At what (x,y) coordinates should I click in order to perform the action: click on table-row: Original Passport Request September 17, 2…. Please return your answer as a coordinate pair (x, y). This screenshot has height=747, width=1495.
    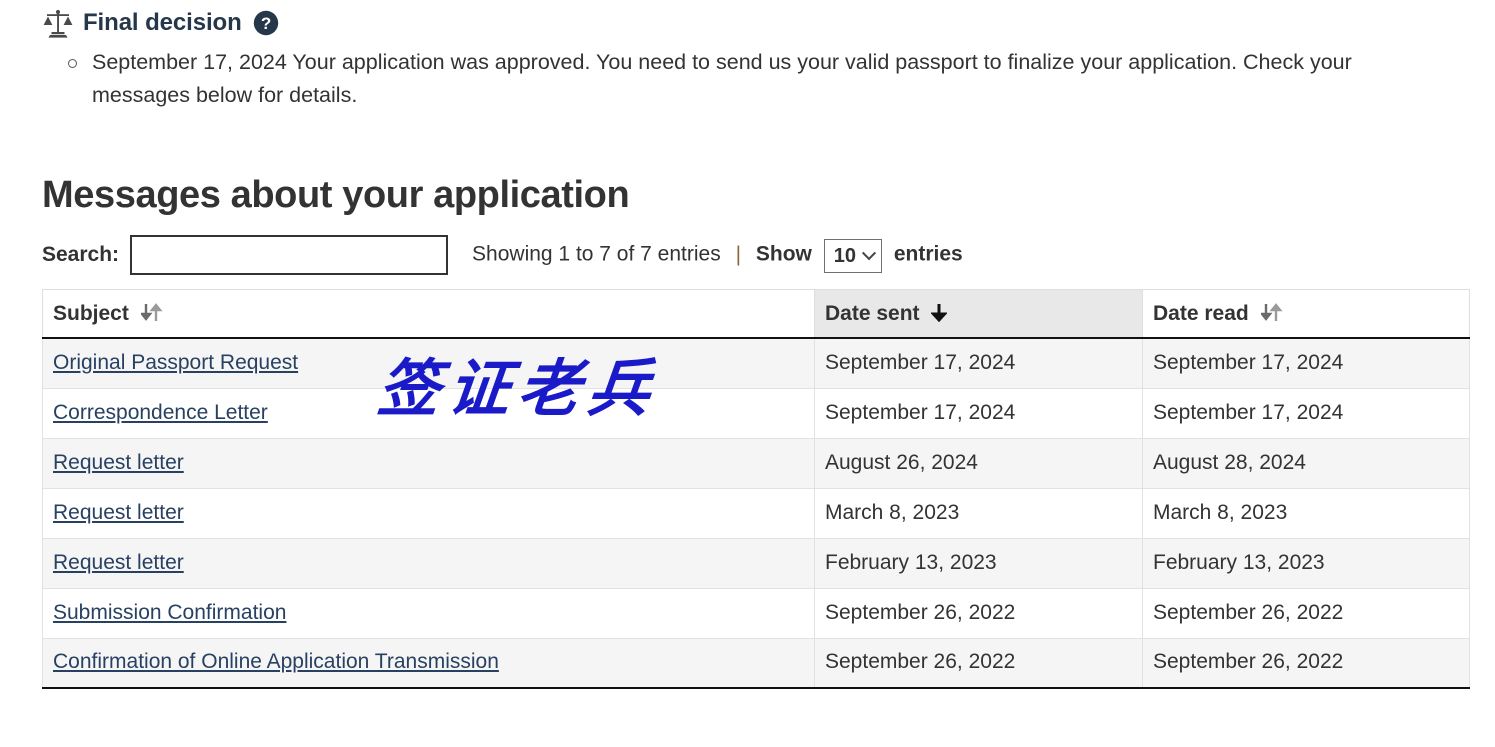
    Looking at the image, I should click on (756, 363).